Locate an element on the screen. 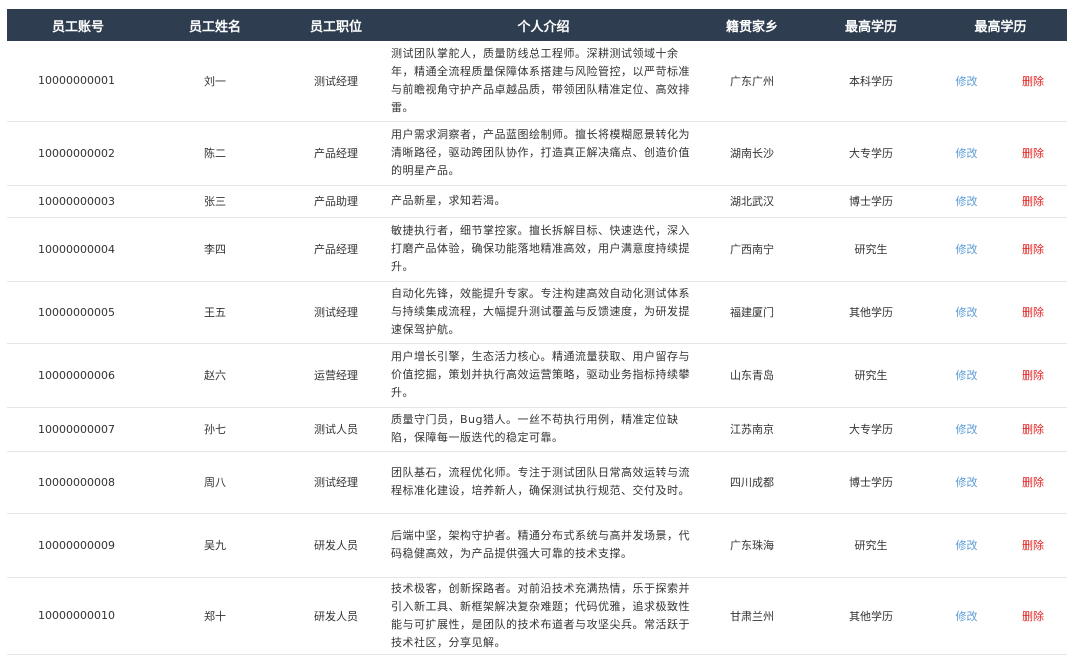  cell-employee-position: 测试人员 is located at coordinates (336, 429).